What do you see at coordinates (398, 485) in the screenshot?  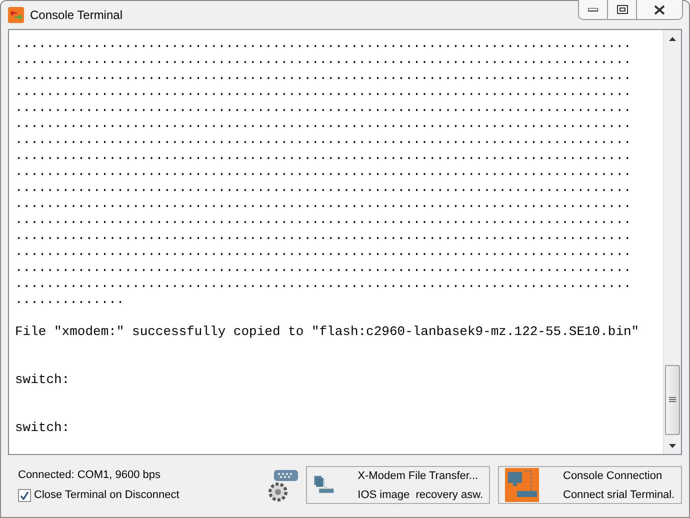 I see `xmodem-action-button: X-Modem File Transfer... IOS image recovery asw.` at bounding box center [398, 485].